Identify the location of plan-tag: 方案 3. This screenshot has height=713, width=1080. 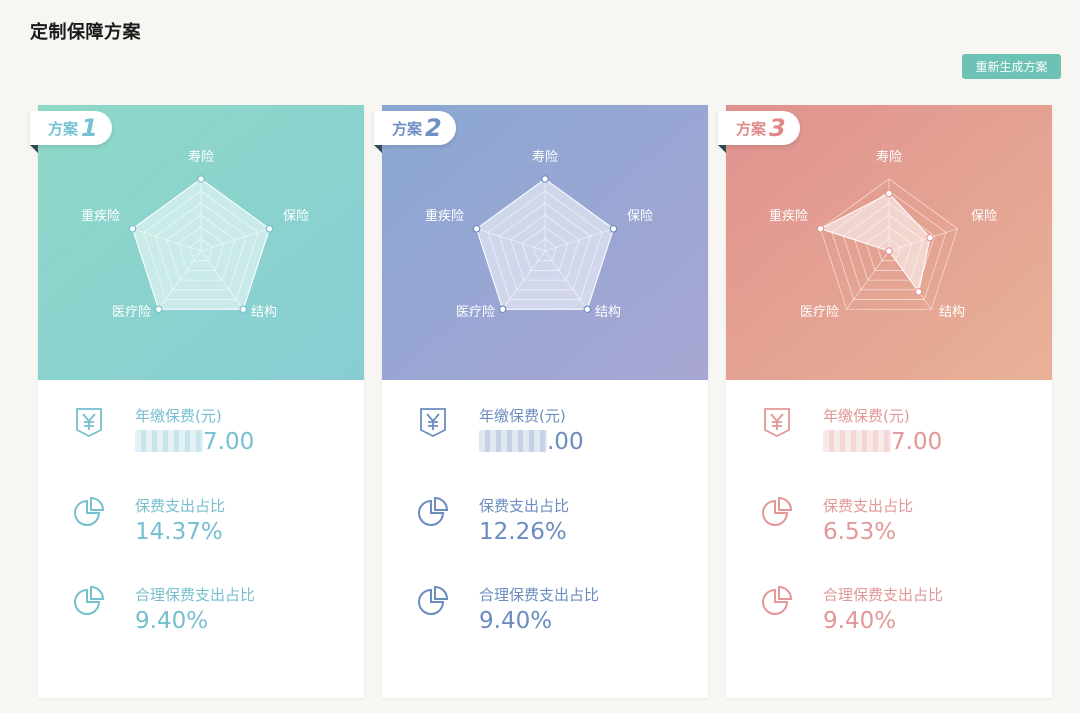
(759, 132).